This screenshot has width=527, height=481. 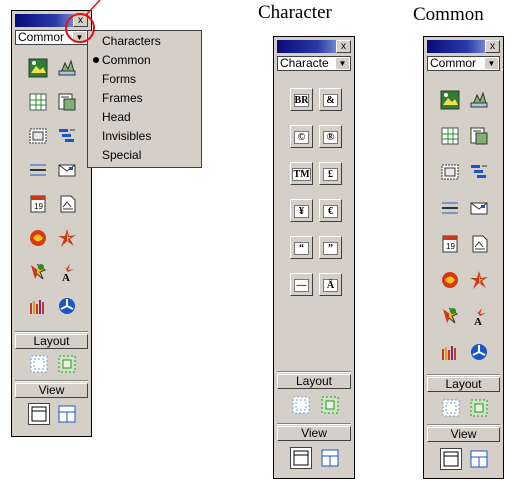 What do you see at coordinates (122, 98) in the screenshot?
I see `menu-item-frames: Frames` at bounding box center [122, 98].